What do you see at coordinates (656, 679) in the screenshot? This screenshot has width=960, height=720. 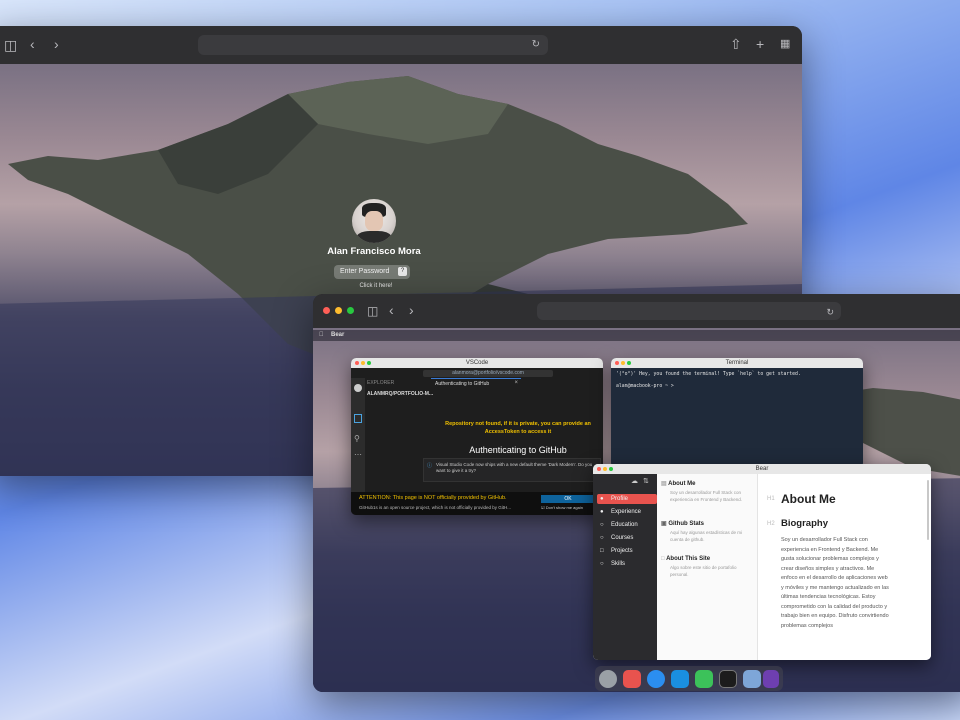 I see `safari-icon` at bounding box center [656, 679].